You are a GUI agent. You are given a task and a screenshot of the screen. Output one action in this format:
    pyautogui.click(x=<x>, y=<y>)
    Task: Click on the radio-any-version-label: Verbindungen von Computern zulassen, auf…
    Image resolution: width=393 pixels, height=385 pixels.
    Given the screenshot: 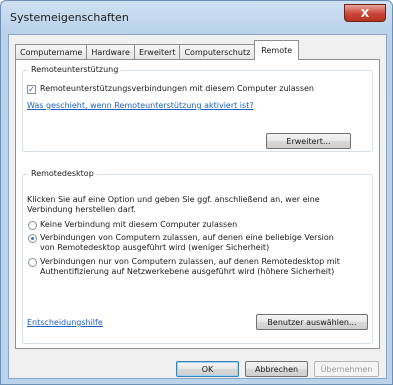 What is the action you would take?
    pyautogui.click(x=190, y=242)
    